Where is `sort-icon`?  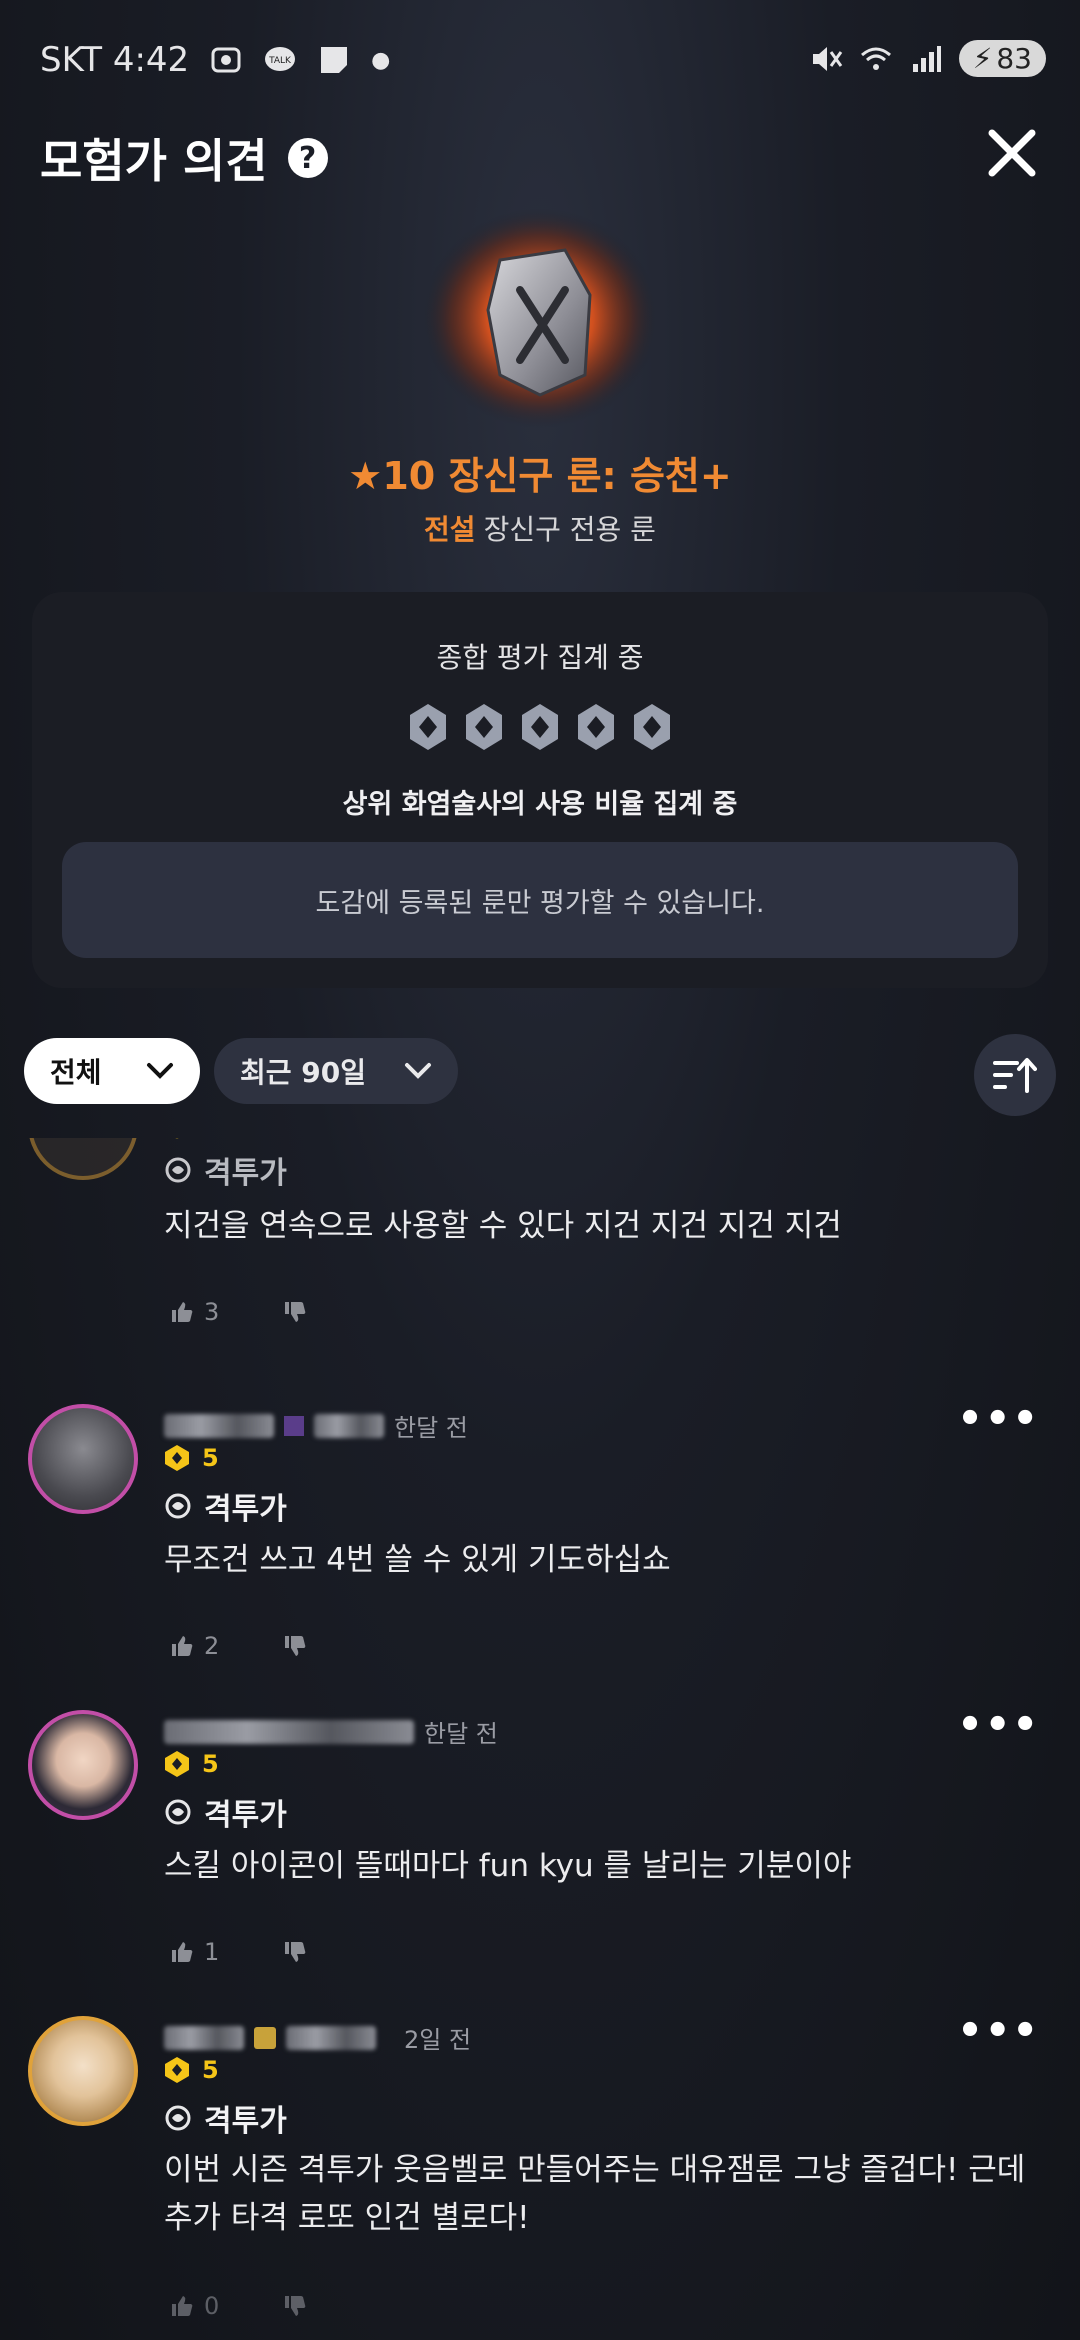
sort-icon is located at coordinates (1015, 1075).